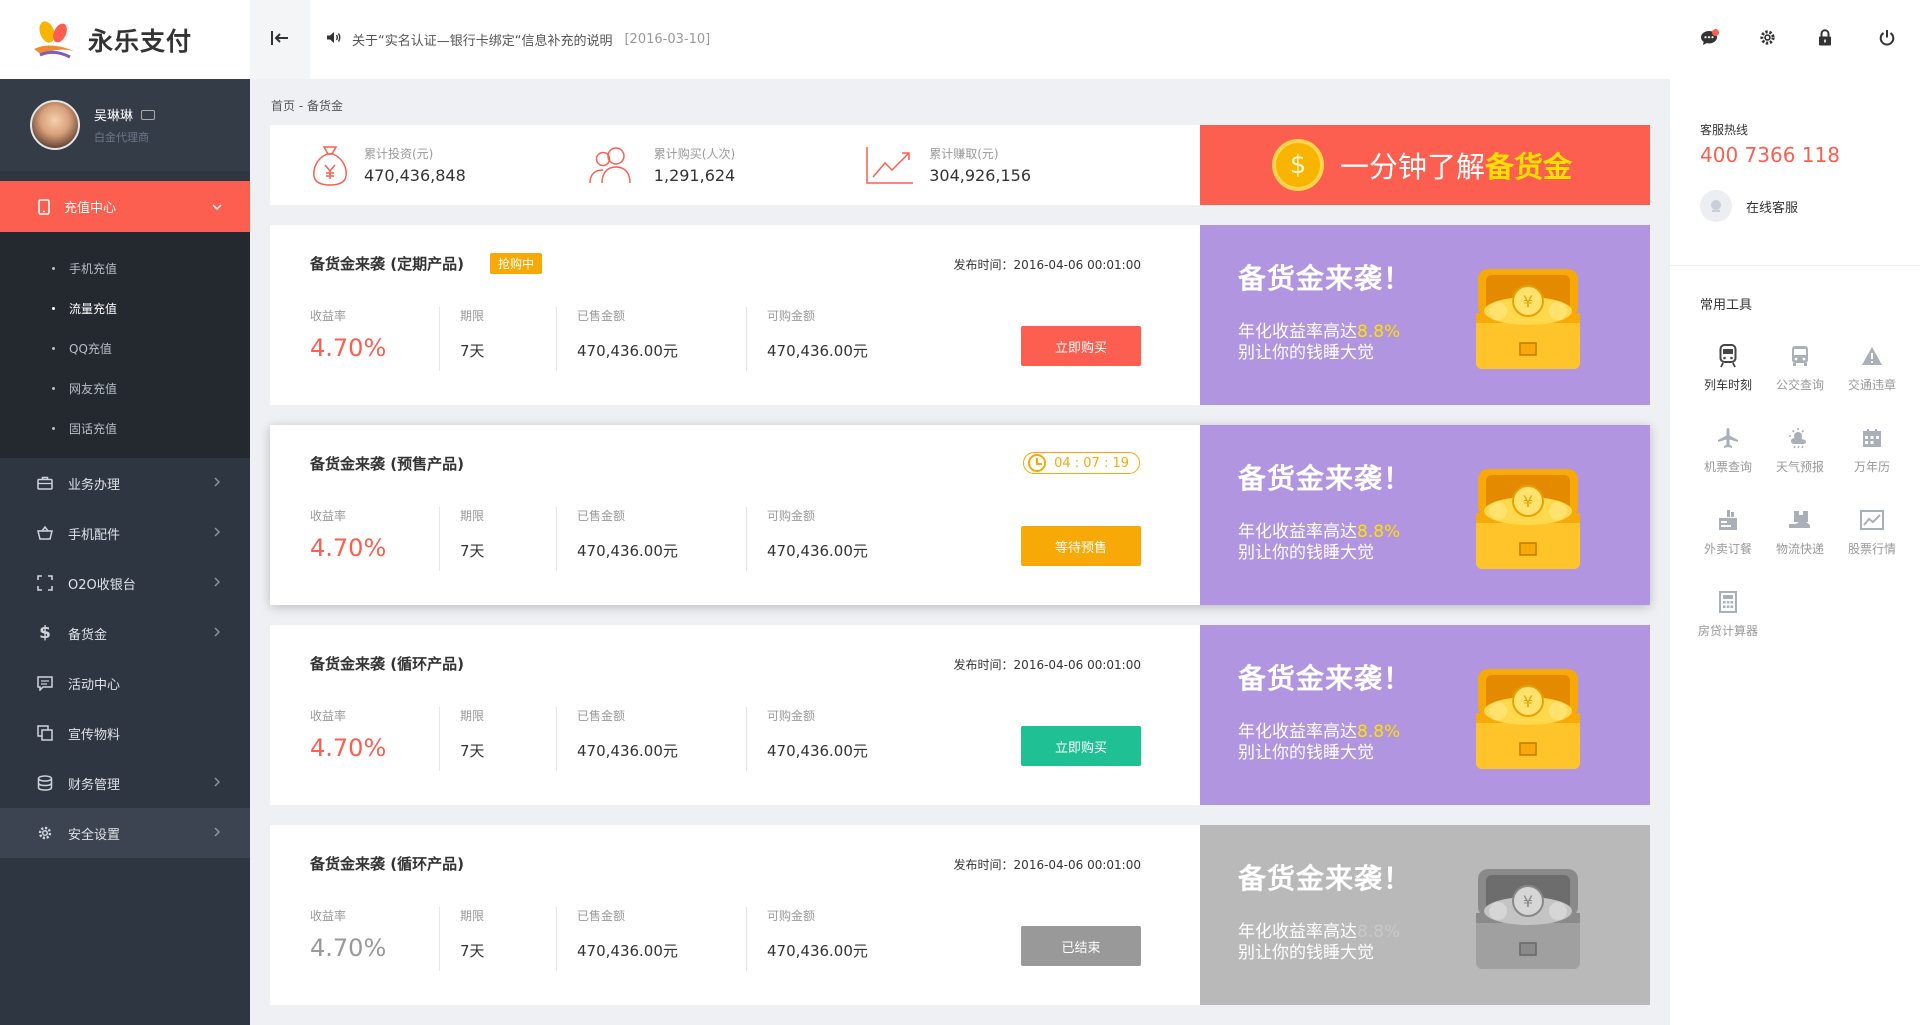  Describe the element at coordinates (980, 175) in the screenshot. I see `stat-value: 304,926,156` at that location.